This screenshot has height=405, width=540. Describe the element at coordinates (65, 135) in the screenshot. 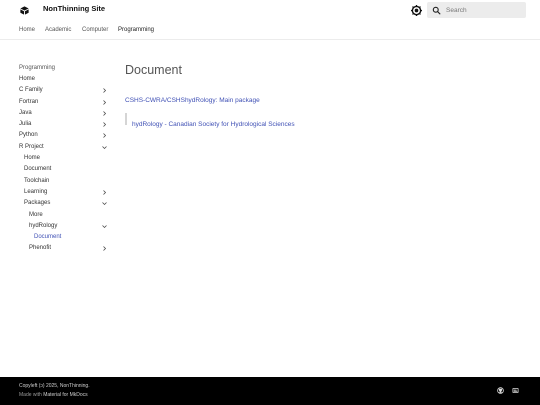

I see `sidebar-item-python: Python` at that location.